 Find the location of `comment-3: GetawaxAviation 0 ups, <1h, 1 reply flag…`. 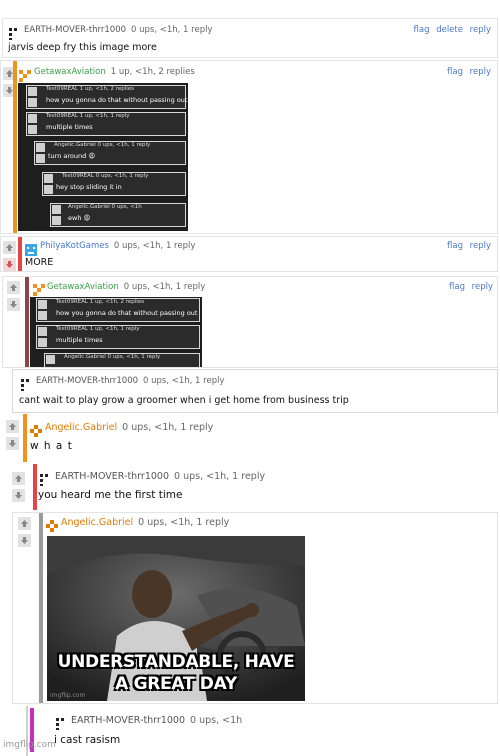

comment-3: GetawaxAviation 0 ups, <1h, 1 reply flag… is located at coordinates (250, 322).